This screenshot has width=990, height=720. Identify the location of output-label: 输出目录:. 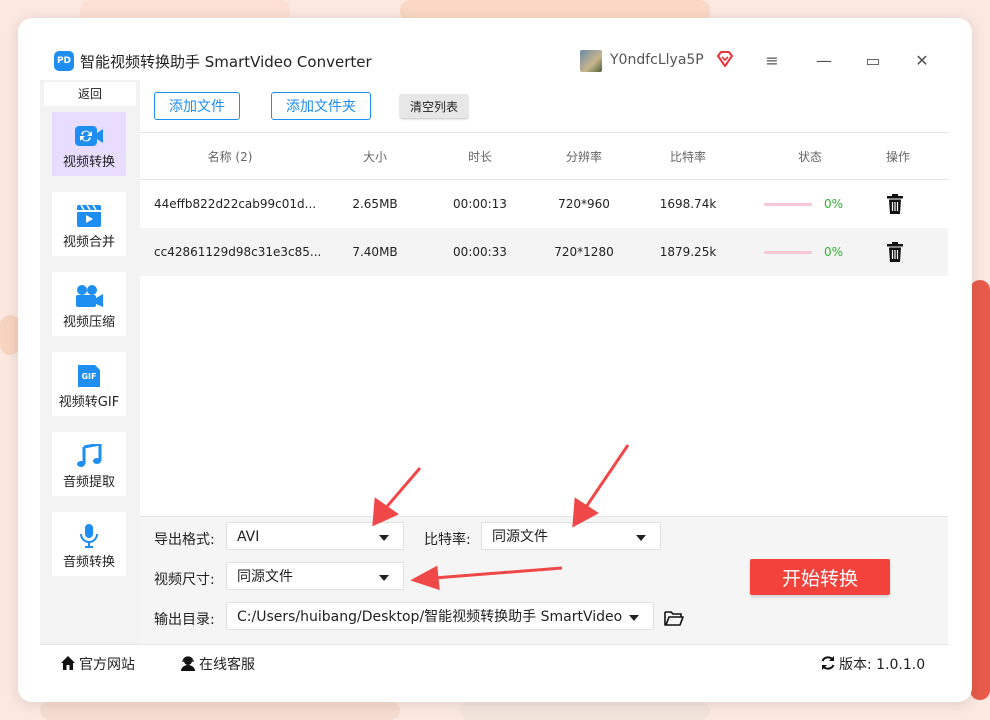
(184, 620).